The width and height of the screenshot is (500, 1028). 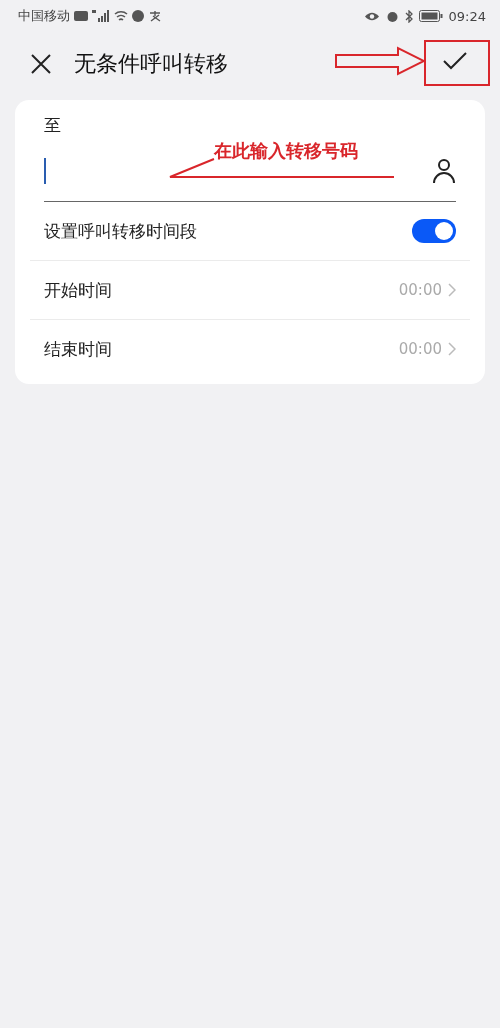 What do you see at coordinates (121, 231) in the screenshot?
I see `row-label: 设置呼叫转移时间段` at bounding box center [121, 231].